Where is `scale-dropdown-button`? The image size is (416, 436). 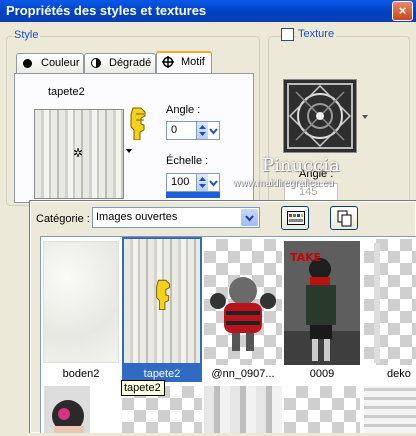
scale-dropdown-button is located at coordinates (213, 182).